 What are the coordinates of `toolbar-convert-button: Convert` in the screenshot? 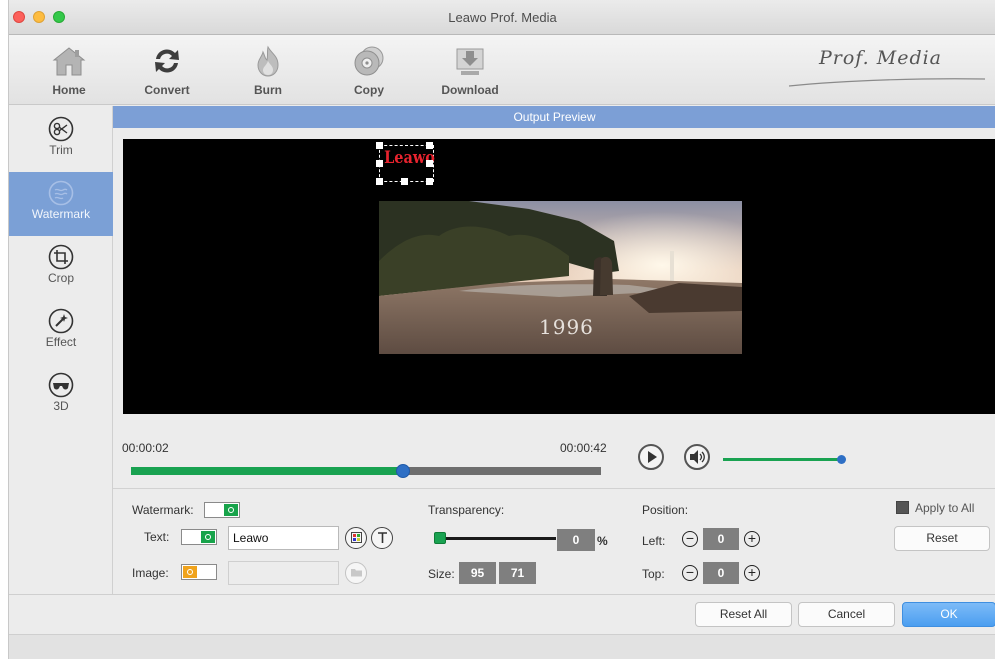 It's located at (167, 71).